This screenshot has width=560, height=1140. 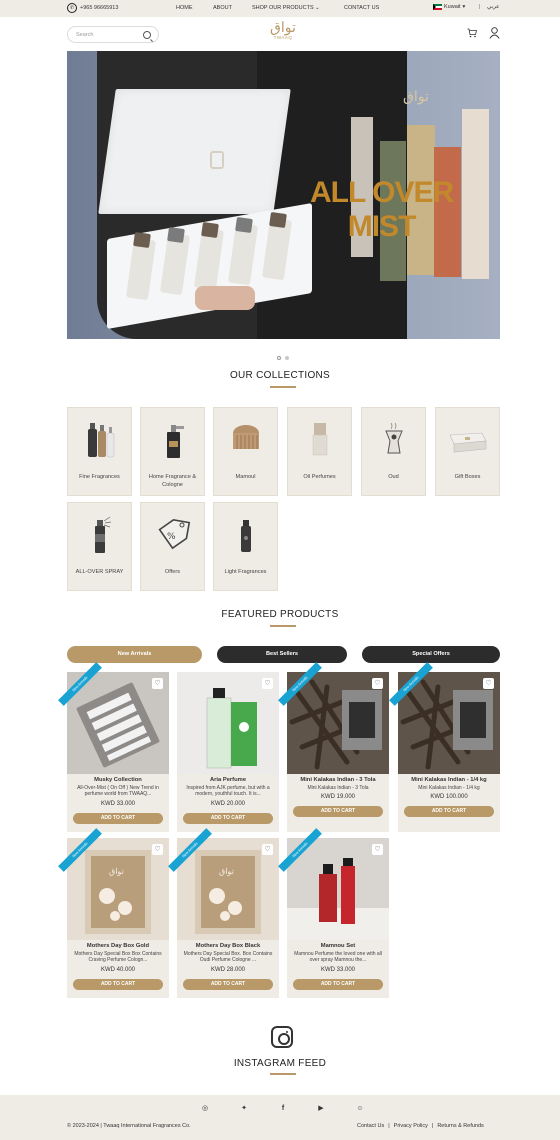 What do you see at coordinates (118, 946) in the screenshot?
I see `product-name: Mothers Day Box Gold` at bounding box center [118, 946].